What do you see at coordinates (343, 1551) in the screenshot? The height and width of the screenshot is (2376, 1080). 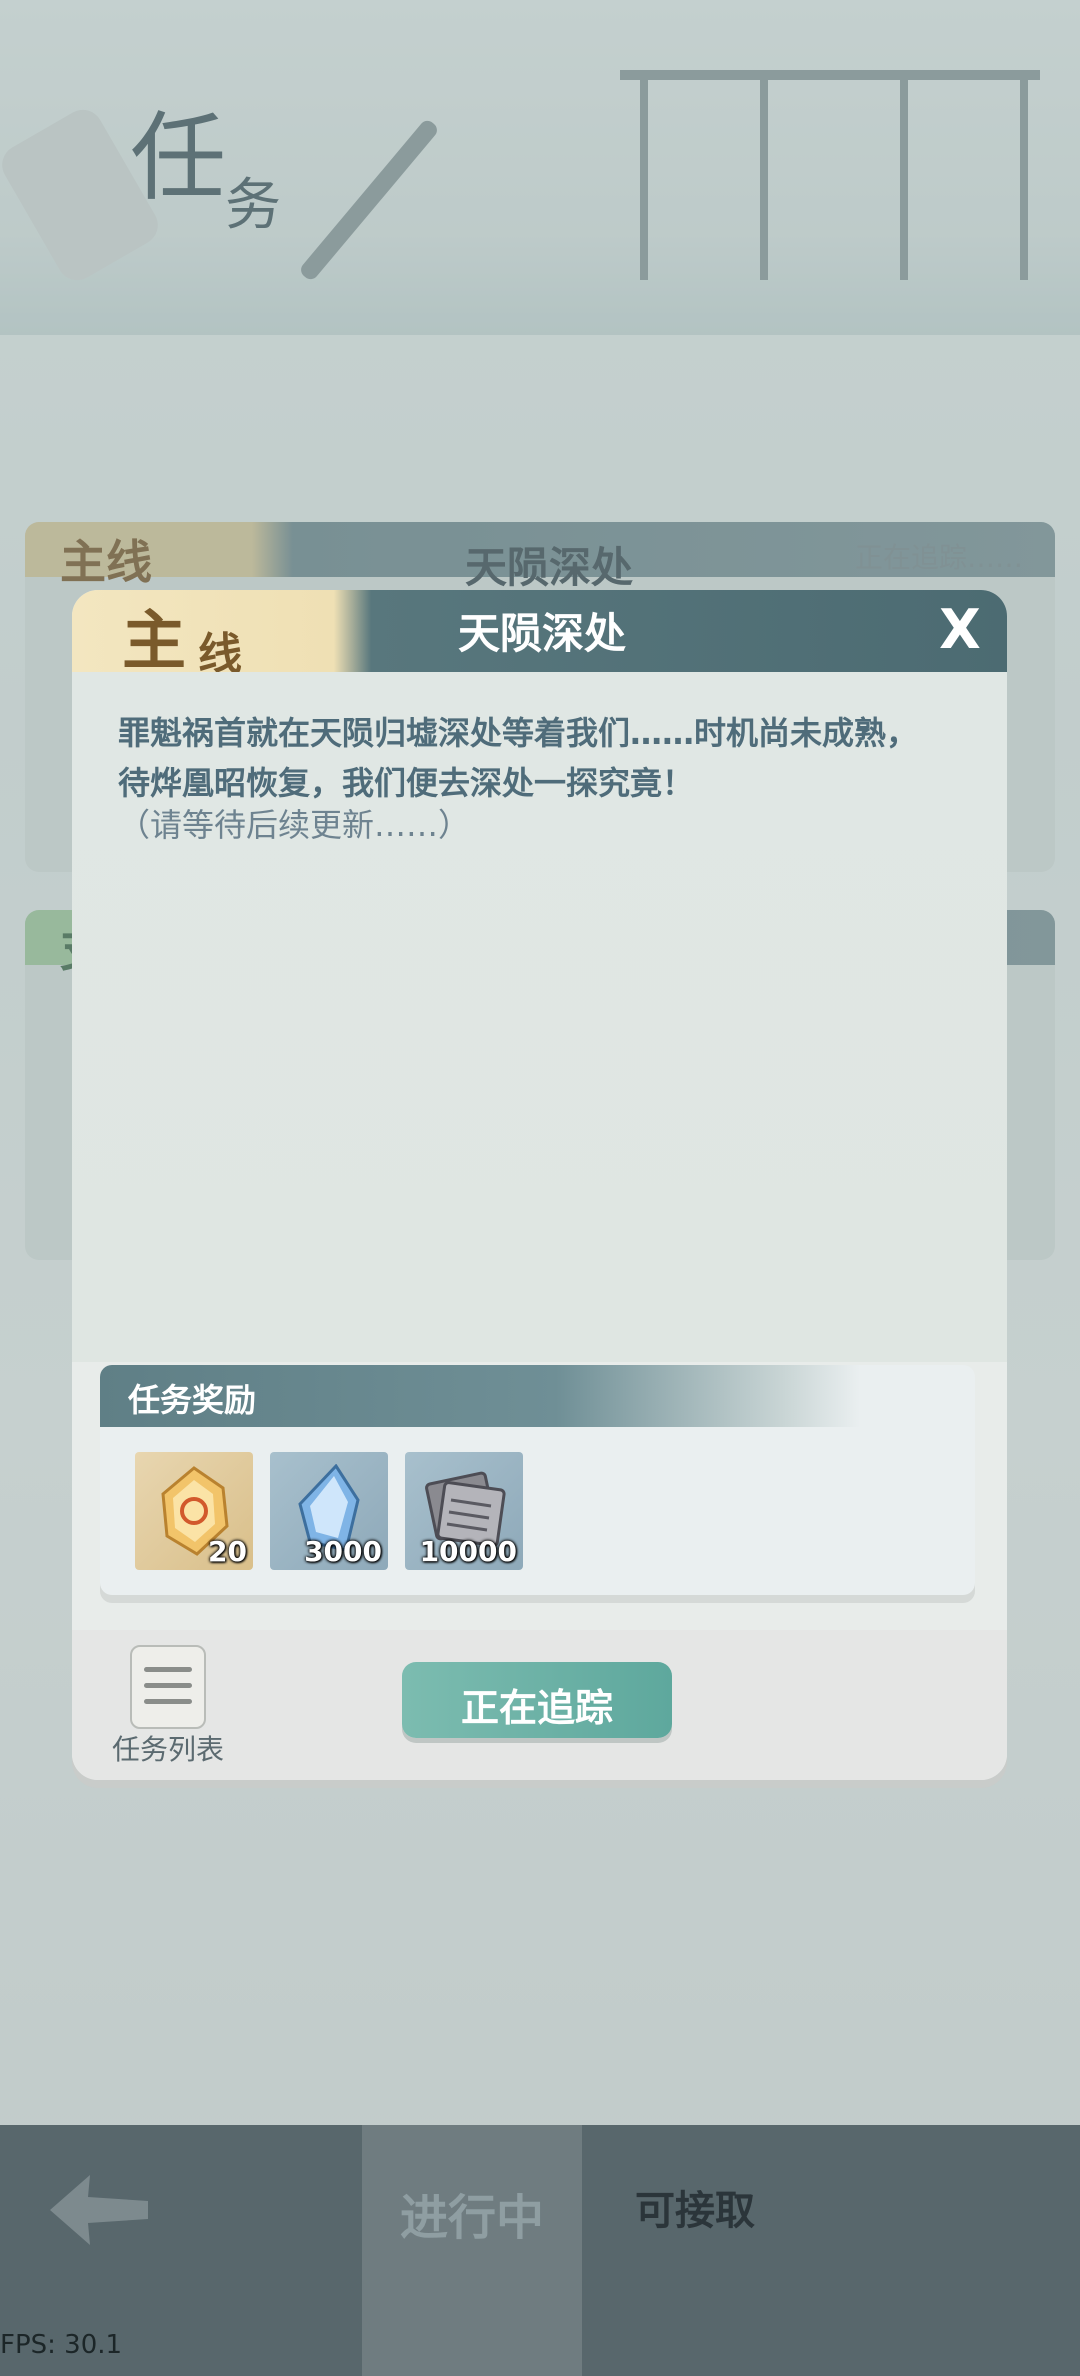 I see `reward-count: 3000` at bounding box center [343, 1551].